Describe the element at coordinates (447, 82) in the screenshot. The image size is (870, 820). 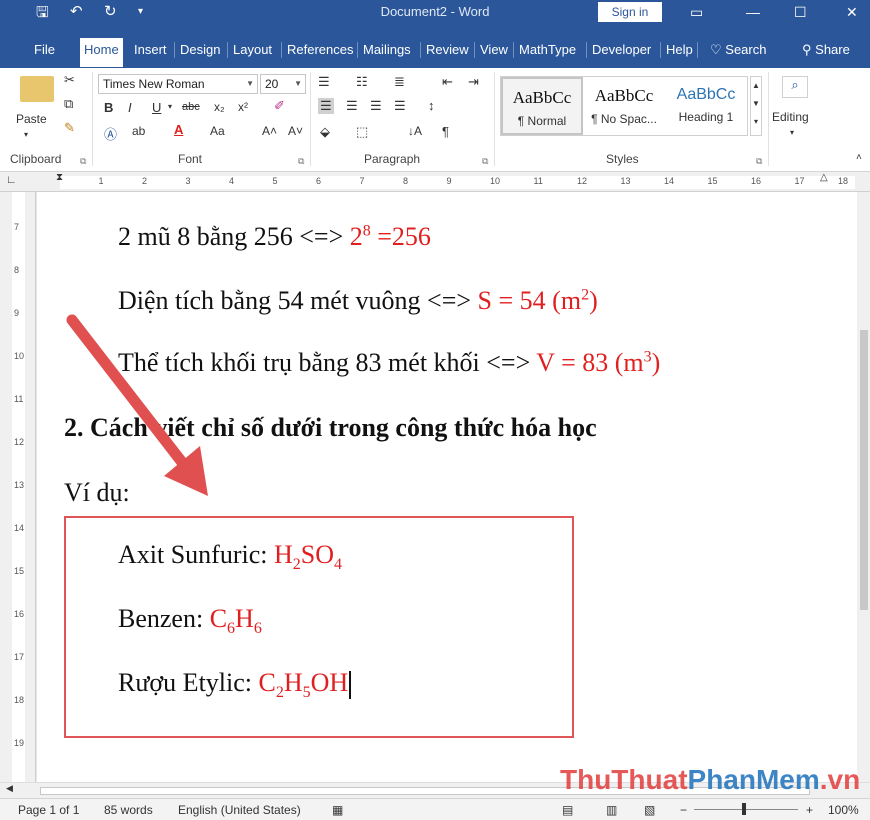
I see `decrease-indent-icon: ⇤` at that location.